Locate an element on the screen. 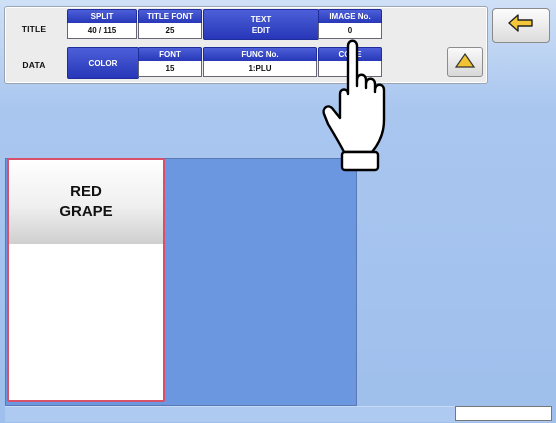 This screenshot has height=423, width=556. func-no-value: 1:PLU is located at coordinates (260, 69).